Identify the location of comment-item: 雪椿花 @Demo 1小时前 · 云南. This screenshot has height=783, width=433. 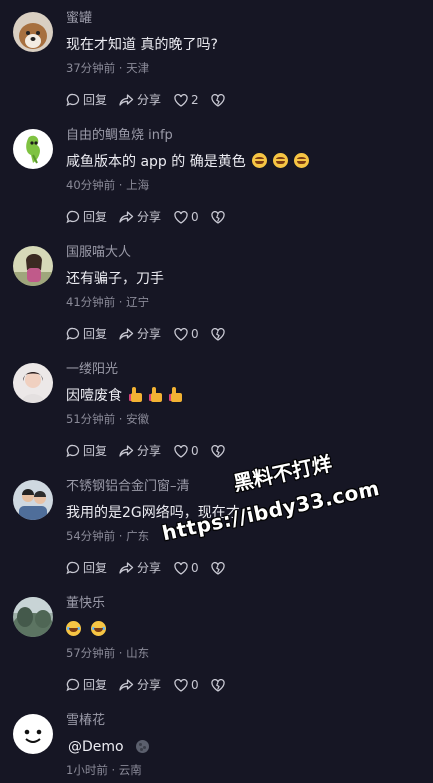
(216, 747).